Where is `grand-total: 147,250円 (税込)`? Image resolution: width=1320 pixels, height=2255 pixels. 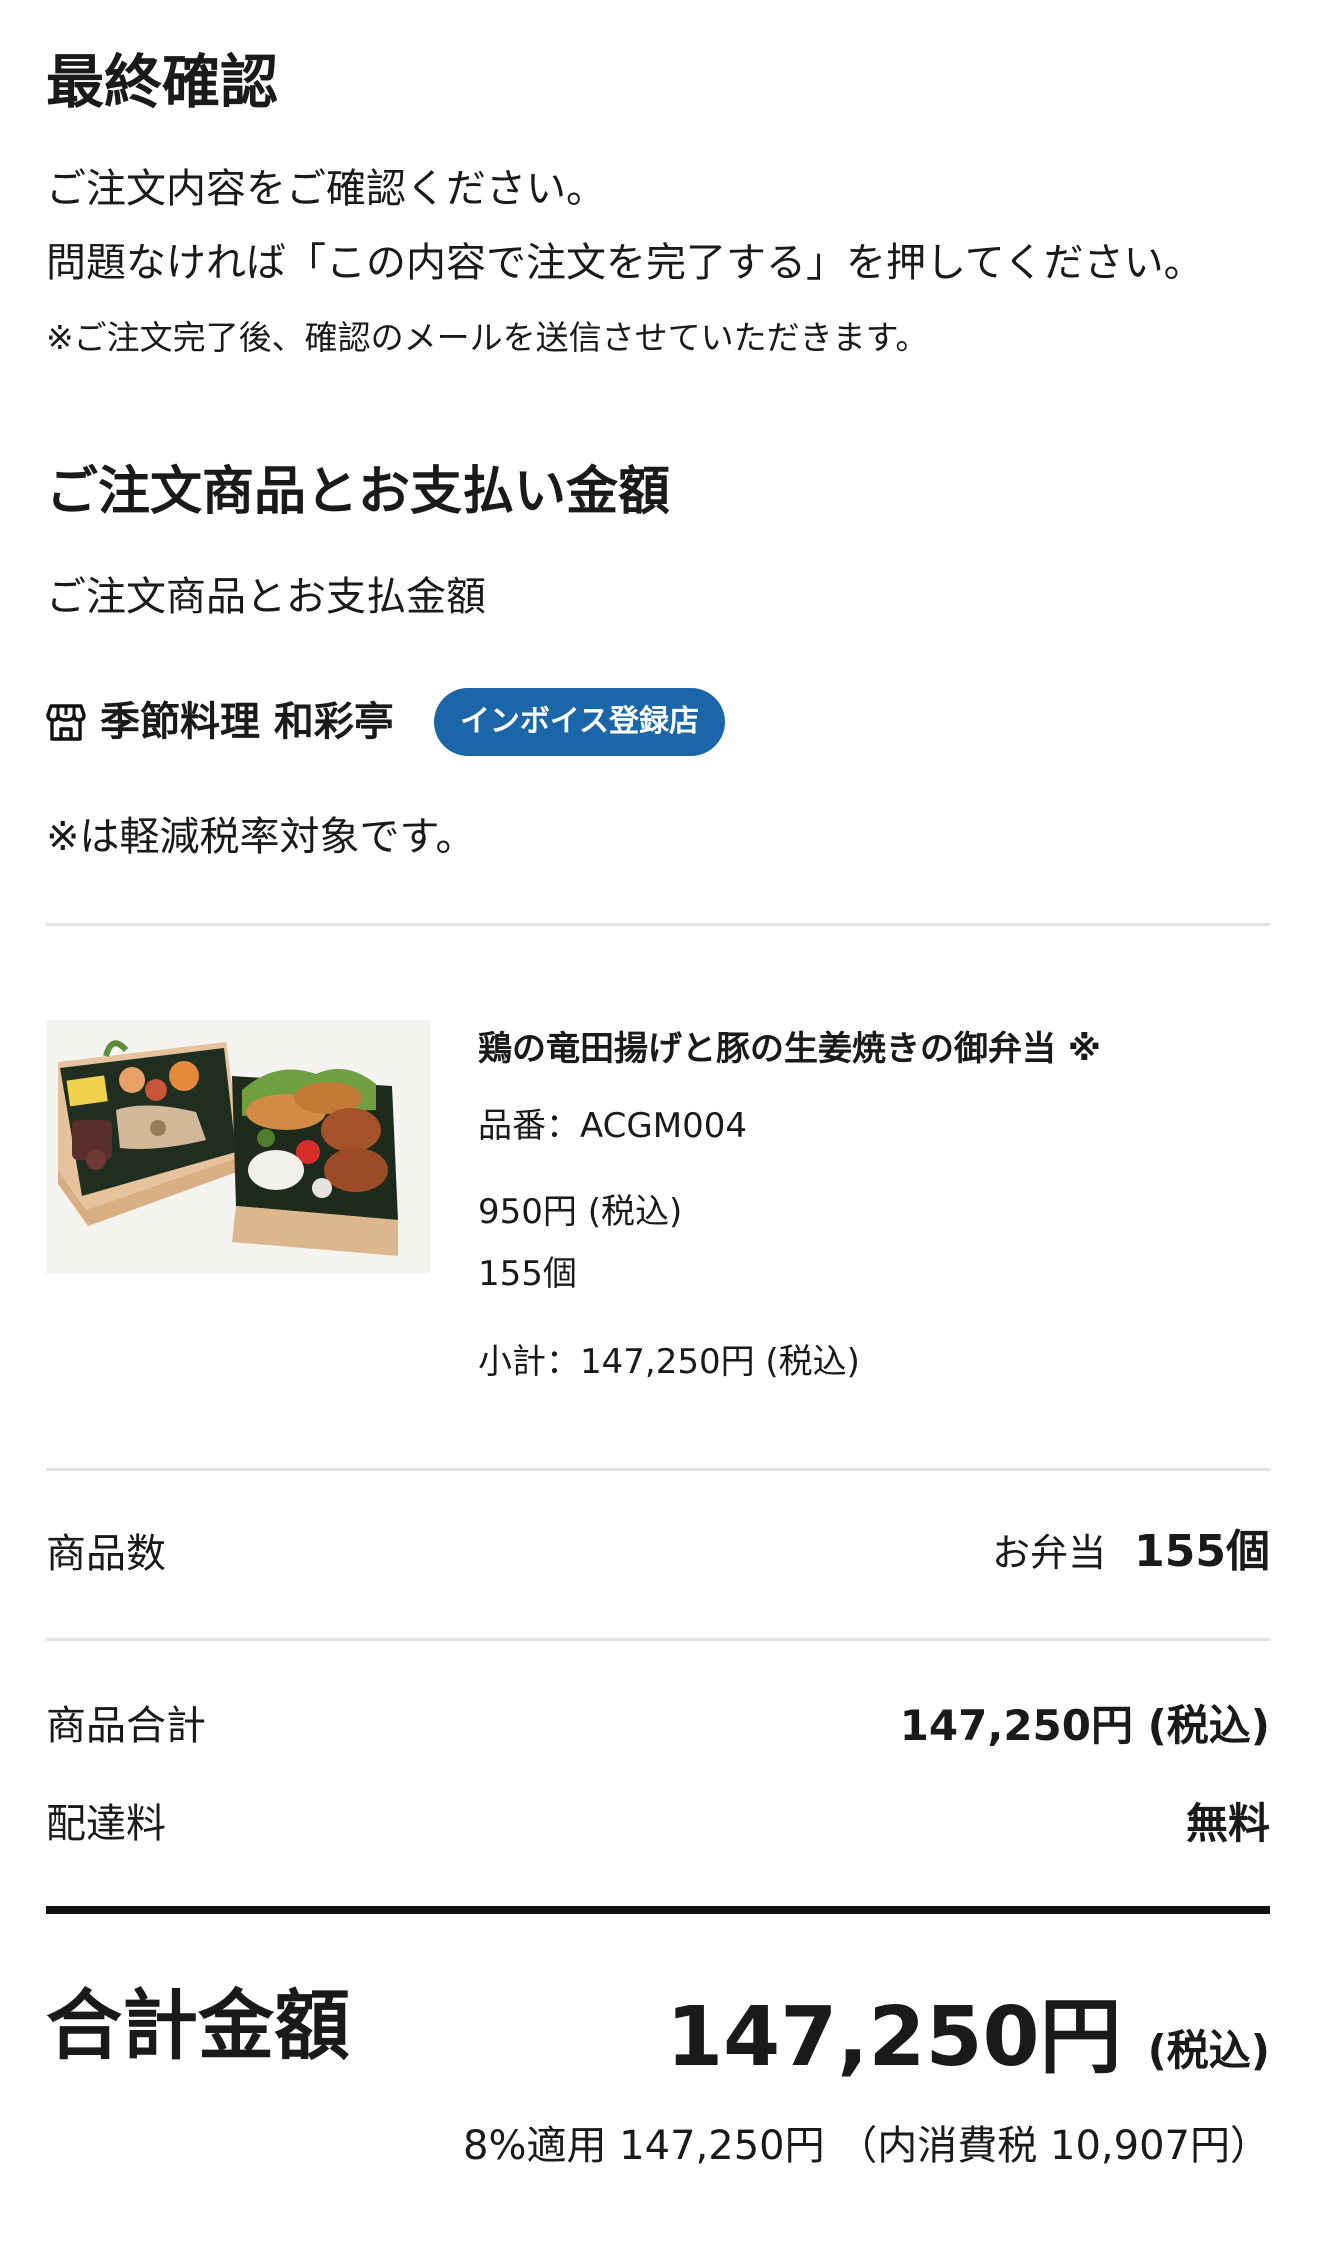 grand-total: 147,250円 (税込) is located at coordinates (968, 2027).